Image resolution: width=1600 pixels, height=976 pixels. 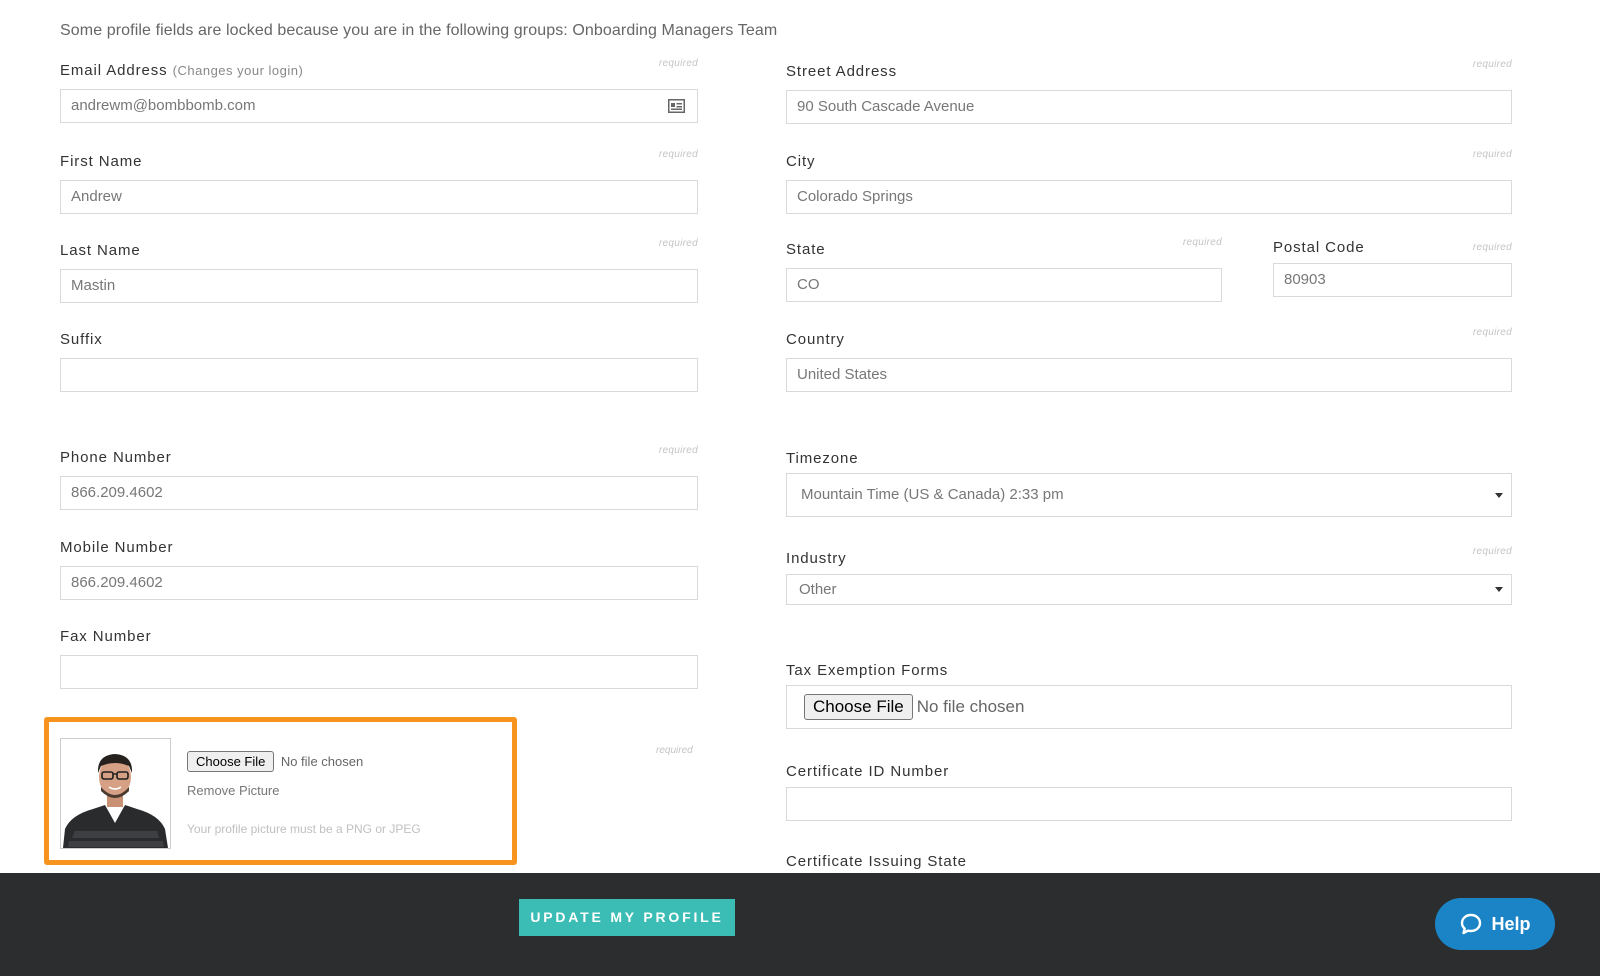 What do you see at coordinates (822, 458) in the screenshot?
I see `timezone-label: Timezone` at bounding box center [822, 458].